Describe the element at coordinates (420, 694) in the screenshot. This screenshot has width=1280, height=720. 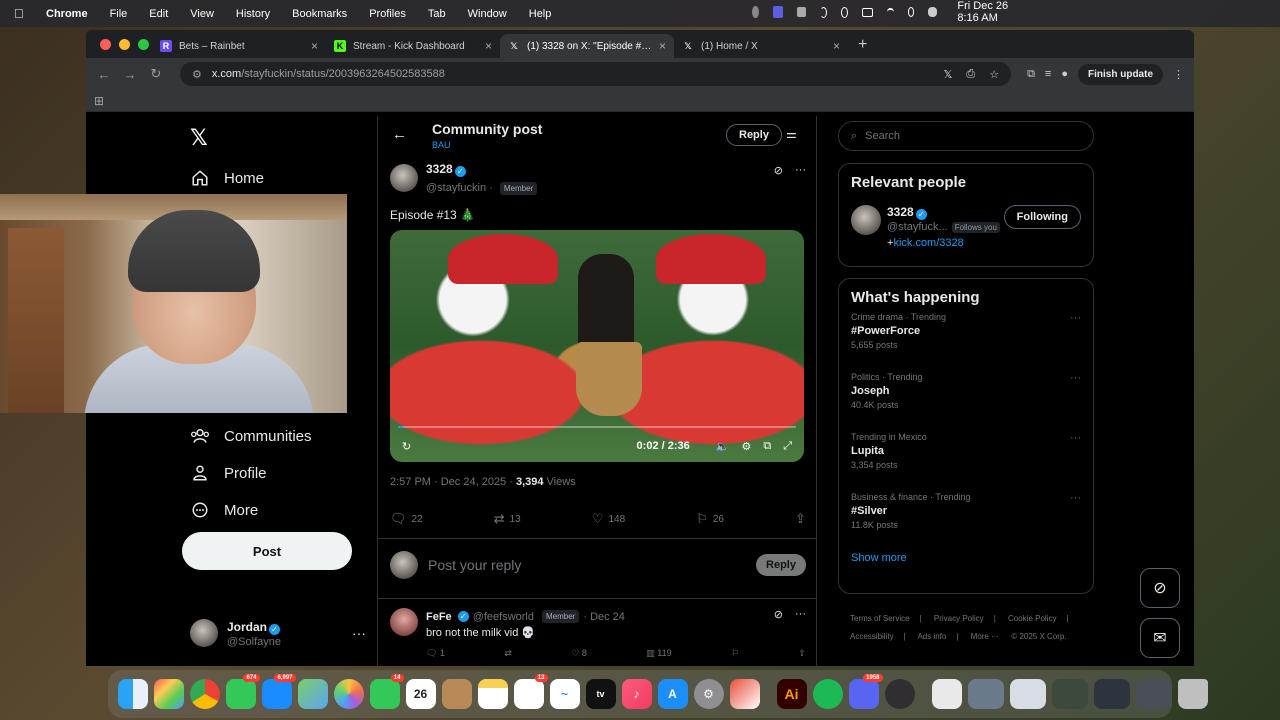
I see `calendar-icon: 26` at that location.